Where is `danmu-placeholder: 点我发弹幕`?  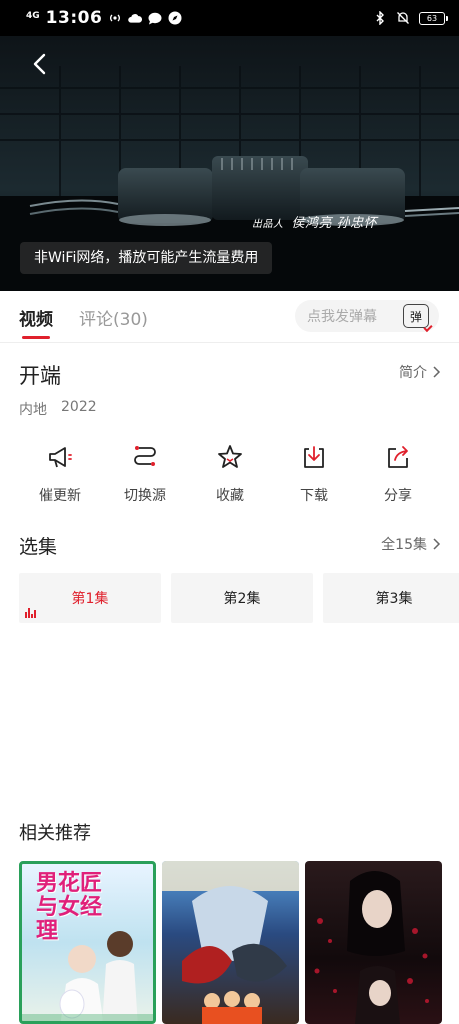
danmu-placeholder: 点我发弹幕 is located at coordinates (342, 317).